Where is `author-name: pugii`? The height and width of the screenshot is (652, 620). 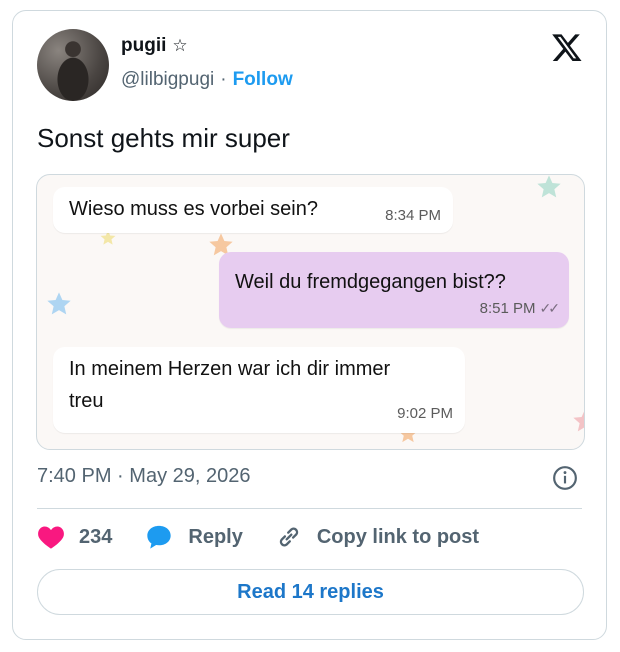 author-name: pugii is located at coordinates (143, 46).